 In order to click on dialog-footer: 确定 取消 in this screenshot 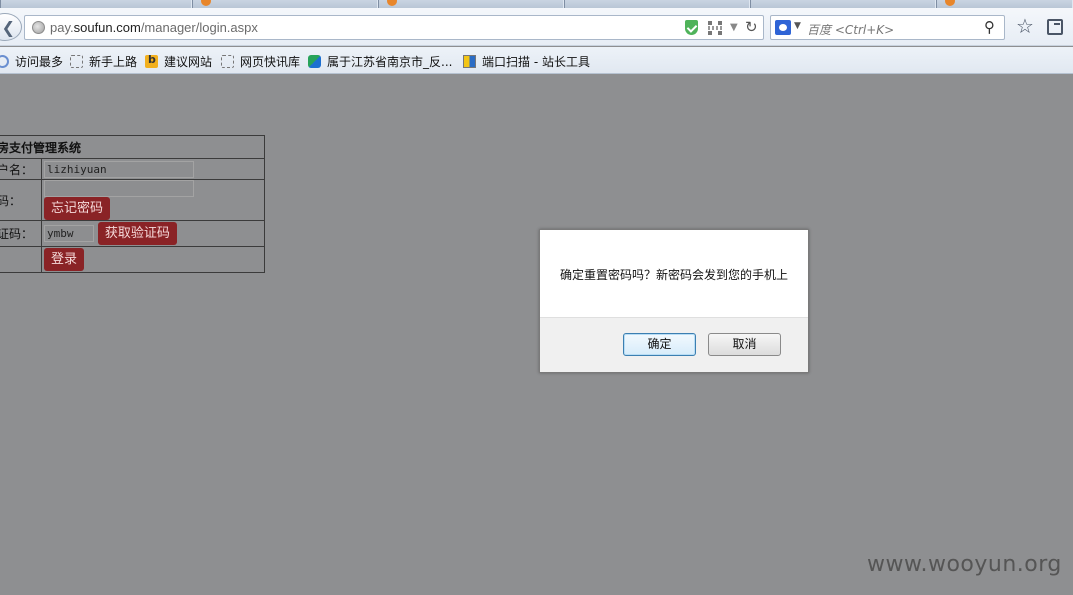, I will do `click(674, 344)`.